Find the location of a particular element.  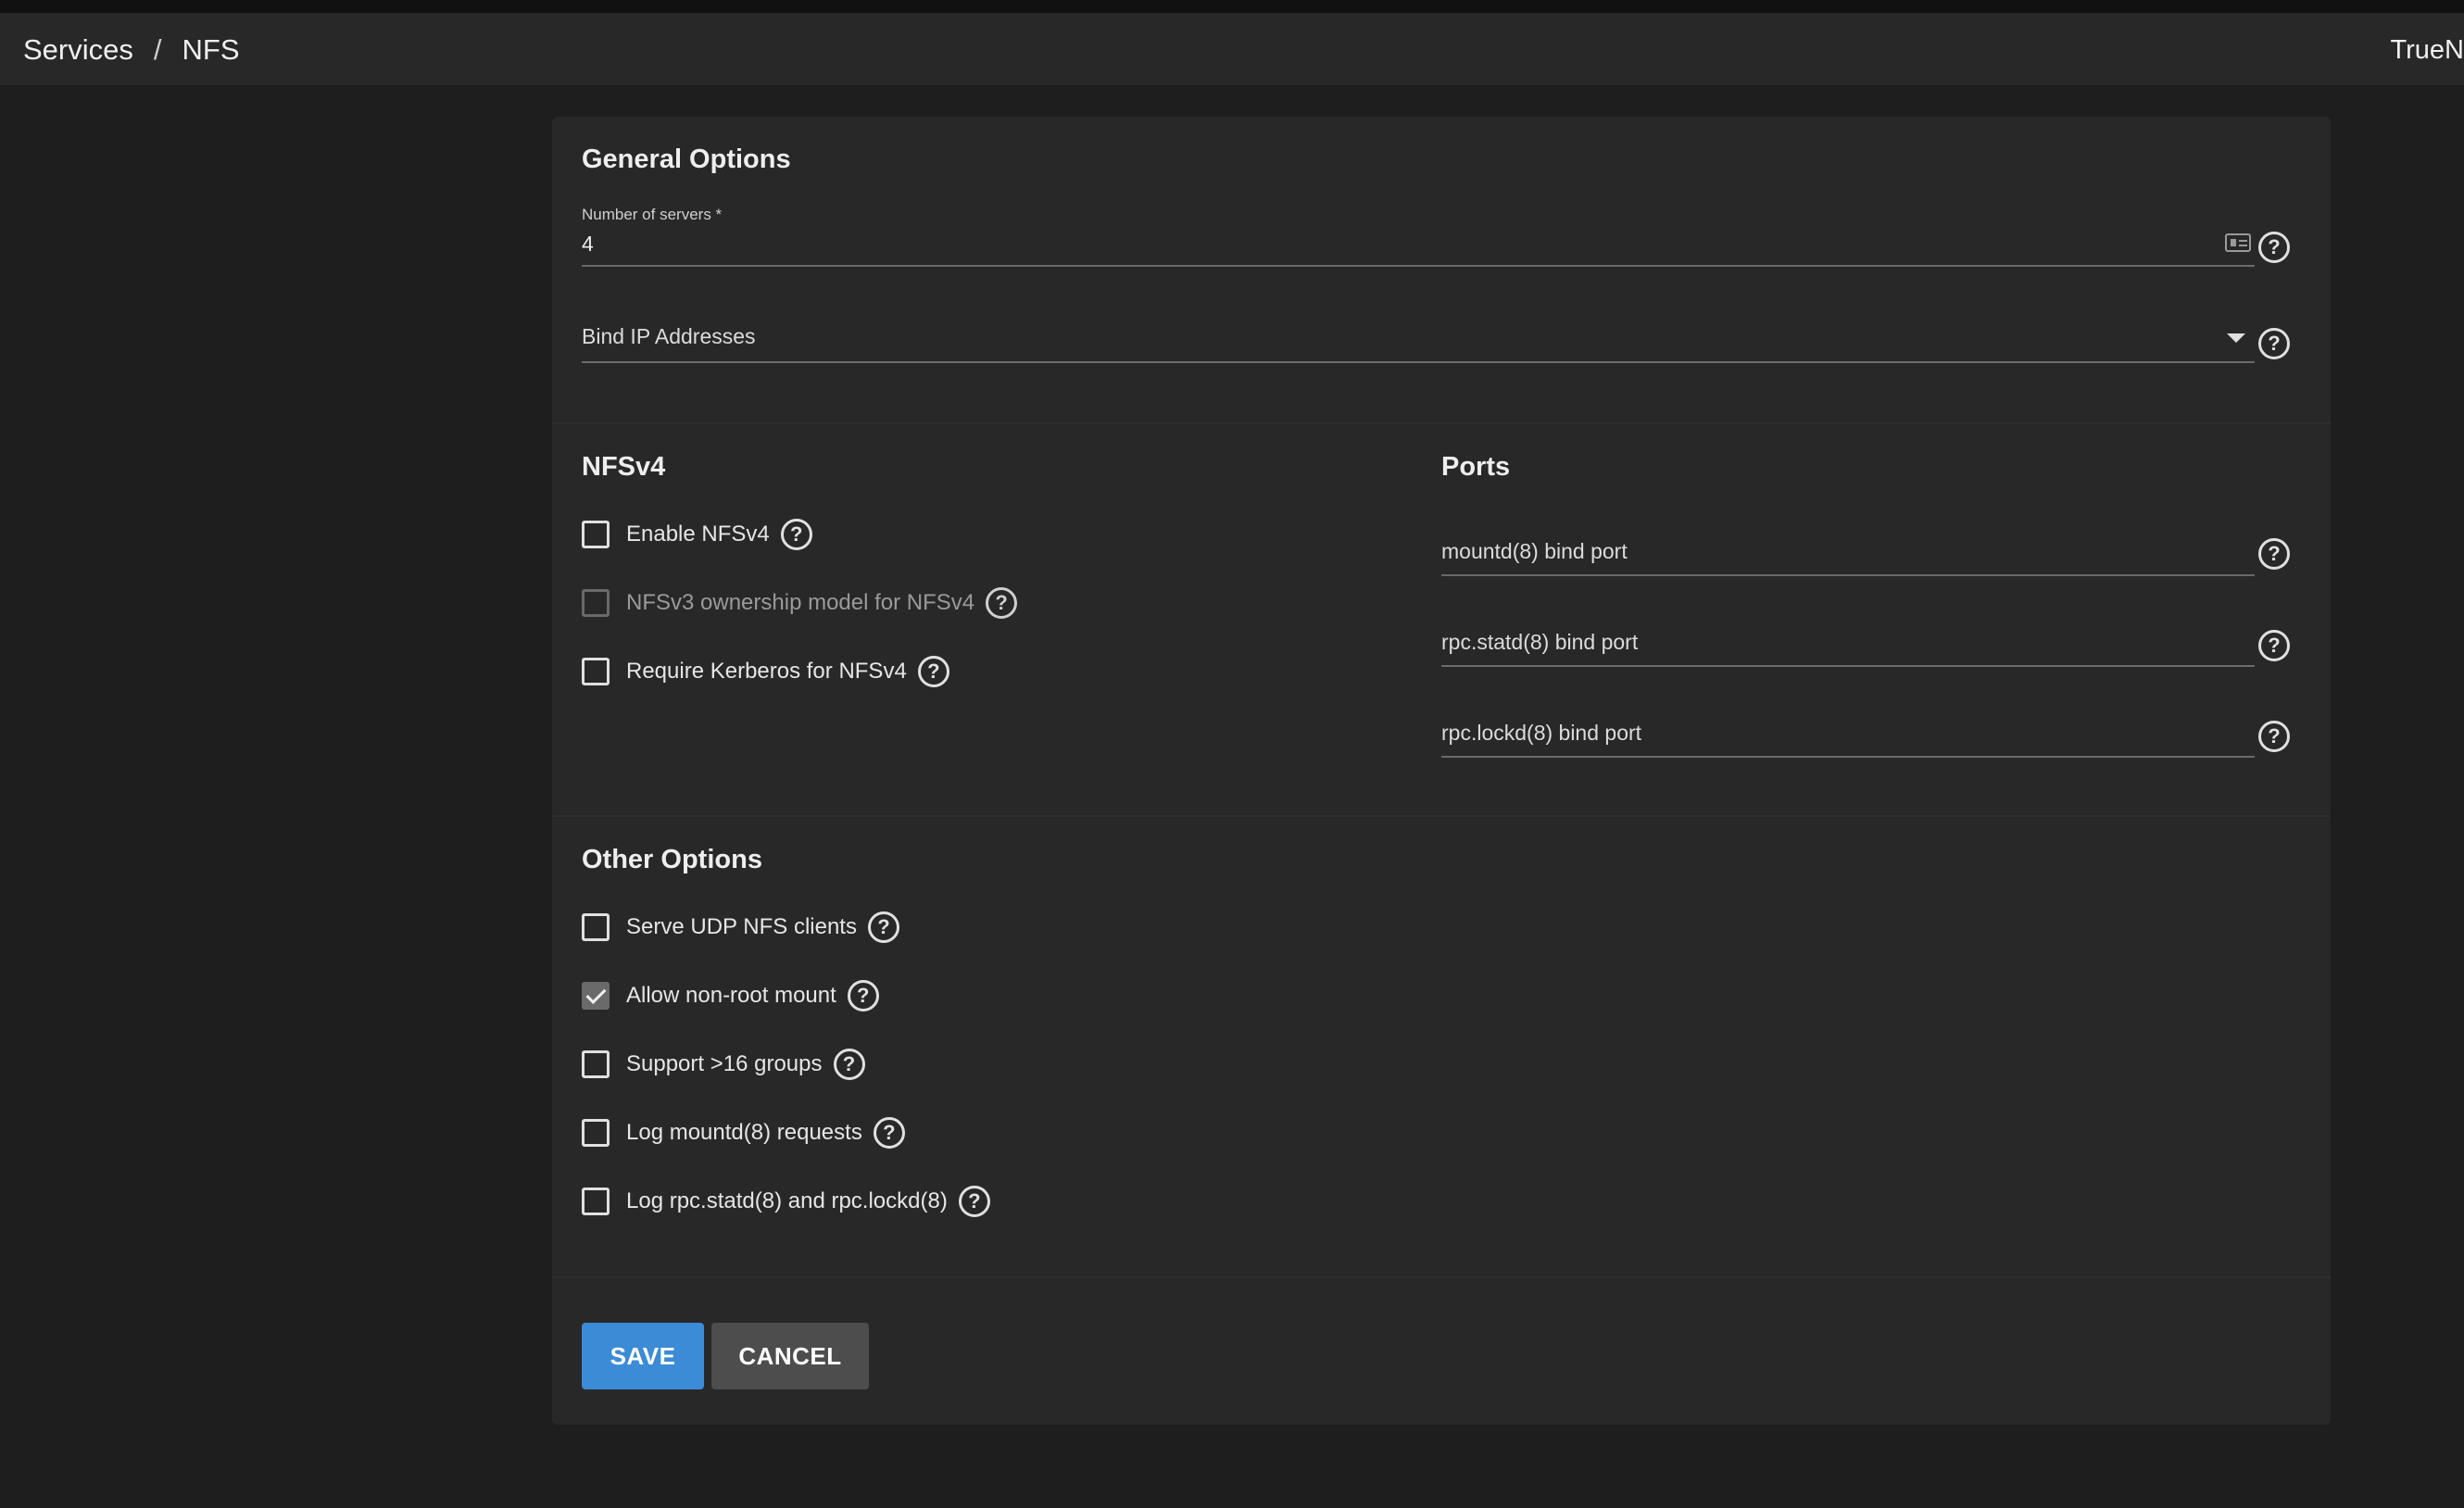

serve-udp-help-icon: ? is located at coordinates (883, 927).